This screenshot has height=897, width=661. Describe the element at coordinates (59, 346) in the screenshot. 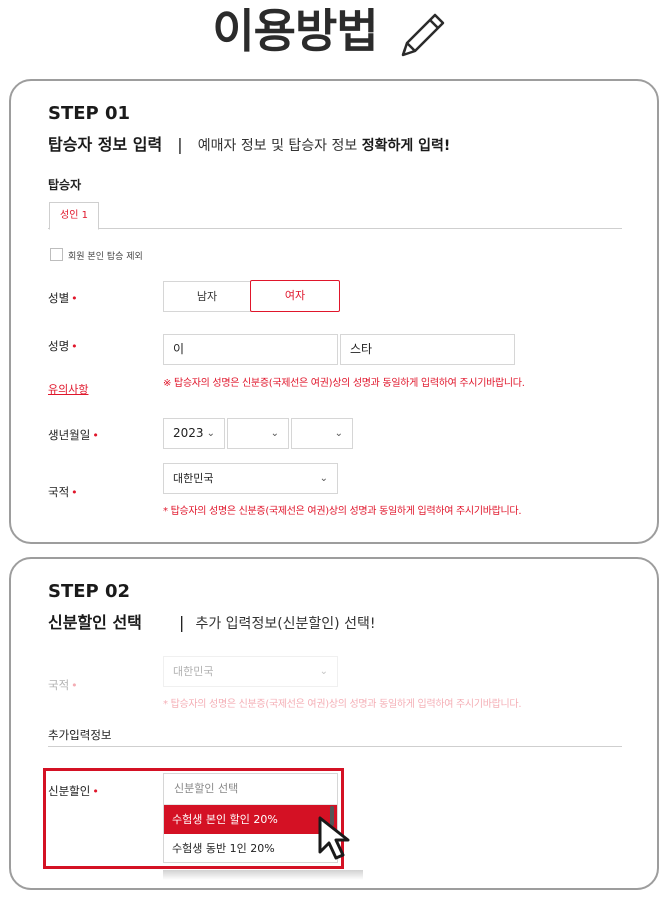

I see `name-label-text: 성명` at that location.